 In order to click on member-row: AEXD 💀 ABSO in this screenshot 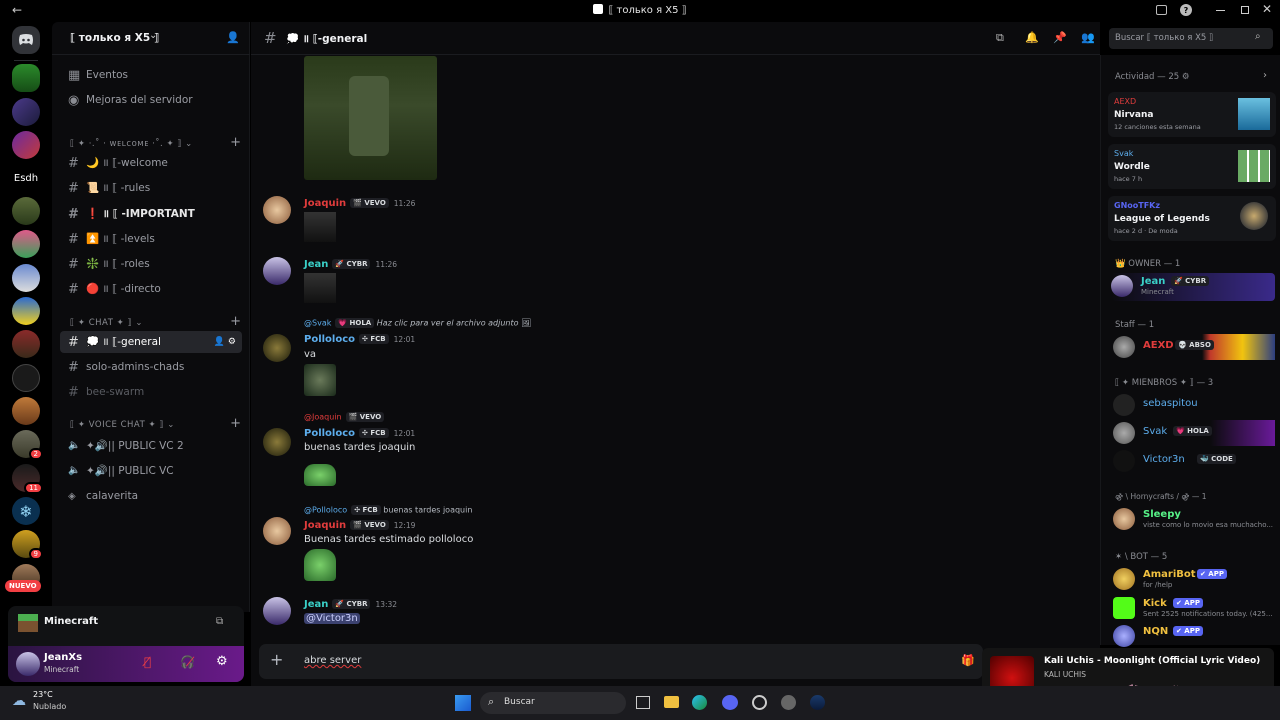, I will do `click(1194, 347)`.